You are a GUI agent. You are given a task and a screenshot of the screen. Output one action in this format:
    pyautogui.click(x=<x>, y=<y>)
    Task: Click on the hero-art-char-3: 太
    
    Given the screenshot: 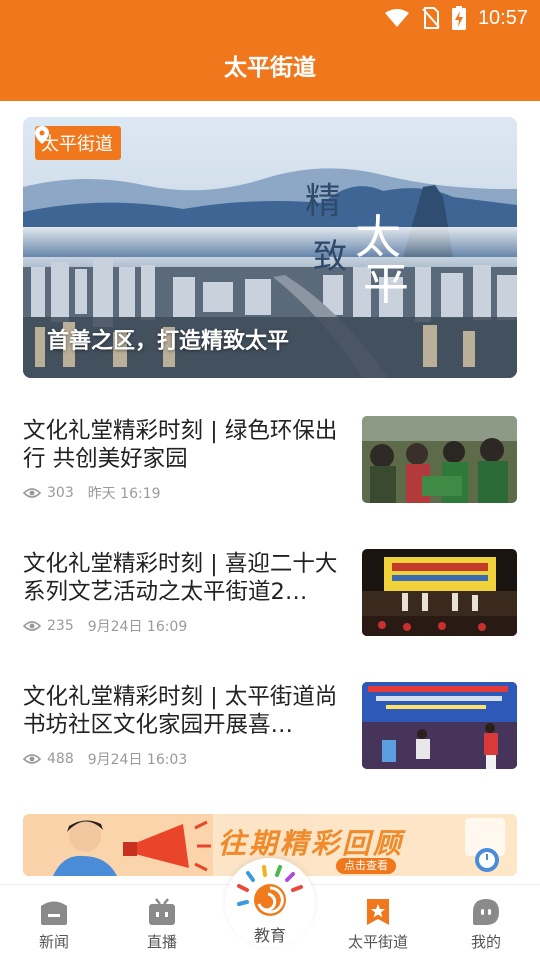 What is the action you would take?
    pyautogui.click(x=378, y=237)
    